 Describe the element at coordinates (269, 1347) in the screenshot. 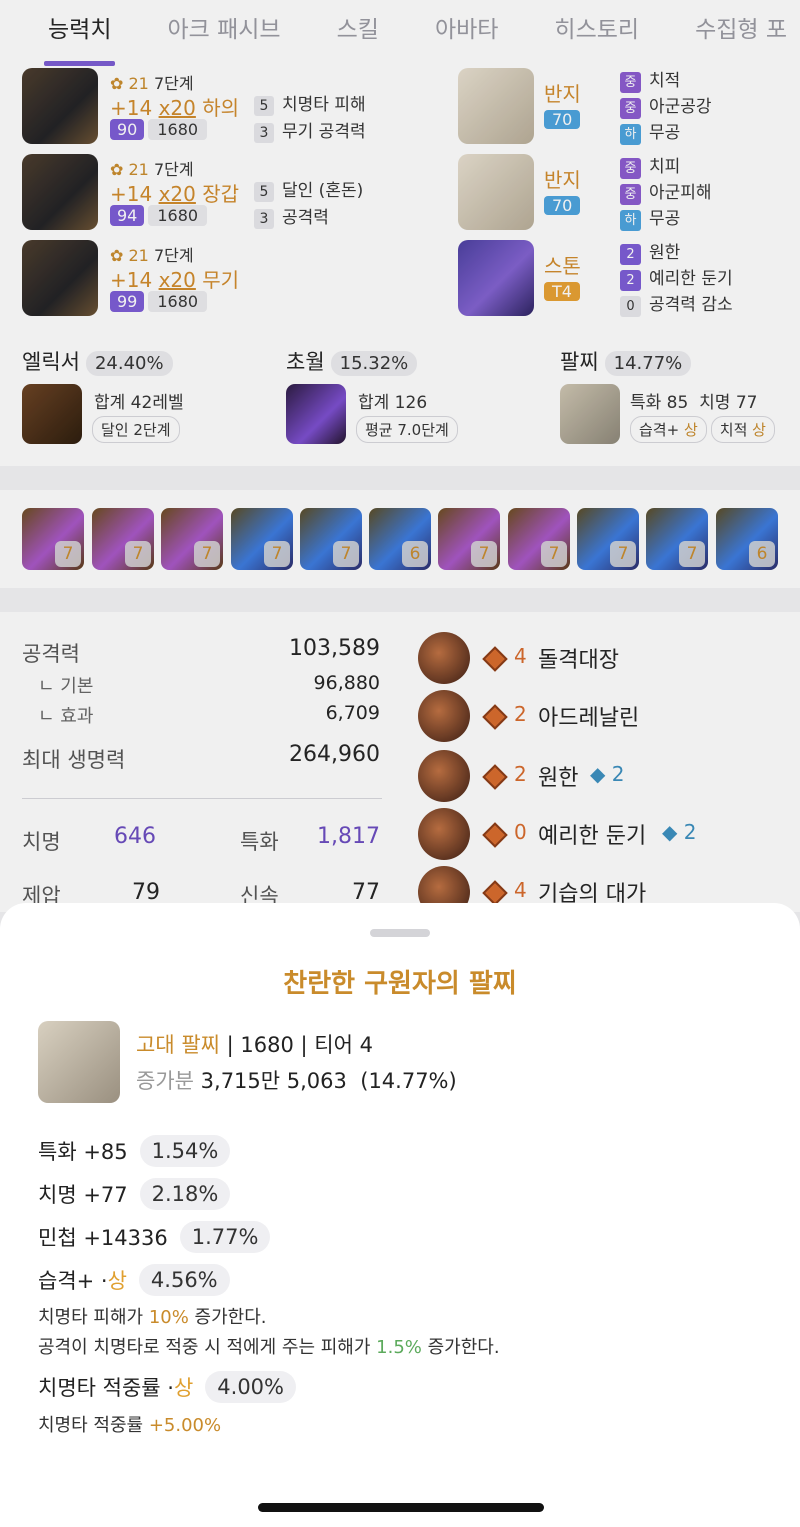

I see `effect-description: 공격이 치명타로 적중 시 적에게 주는 피해가 1.5% 증가한다.` at that location.